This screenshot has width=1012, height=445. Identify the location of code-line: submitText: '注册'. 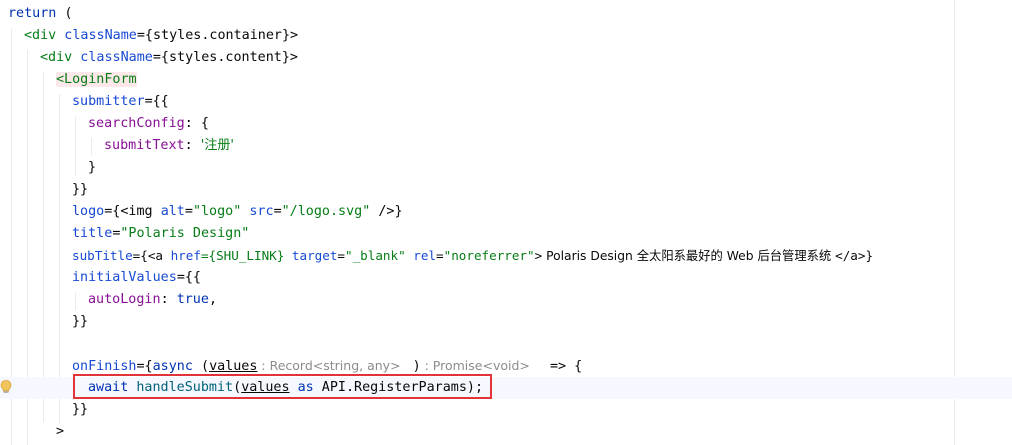
(169, 146).